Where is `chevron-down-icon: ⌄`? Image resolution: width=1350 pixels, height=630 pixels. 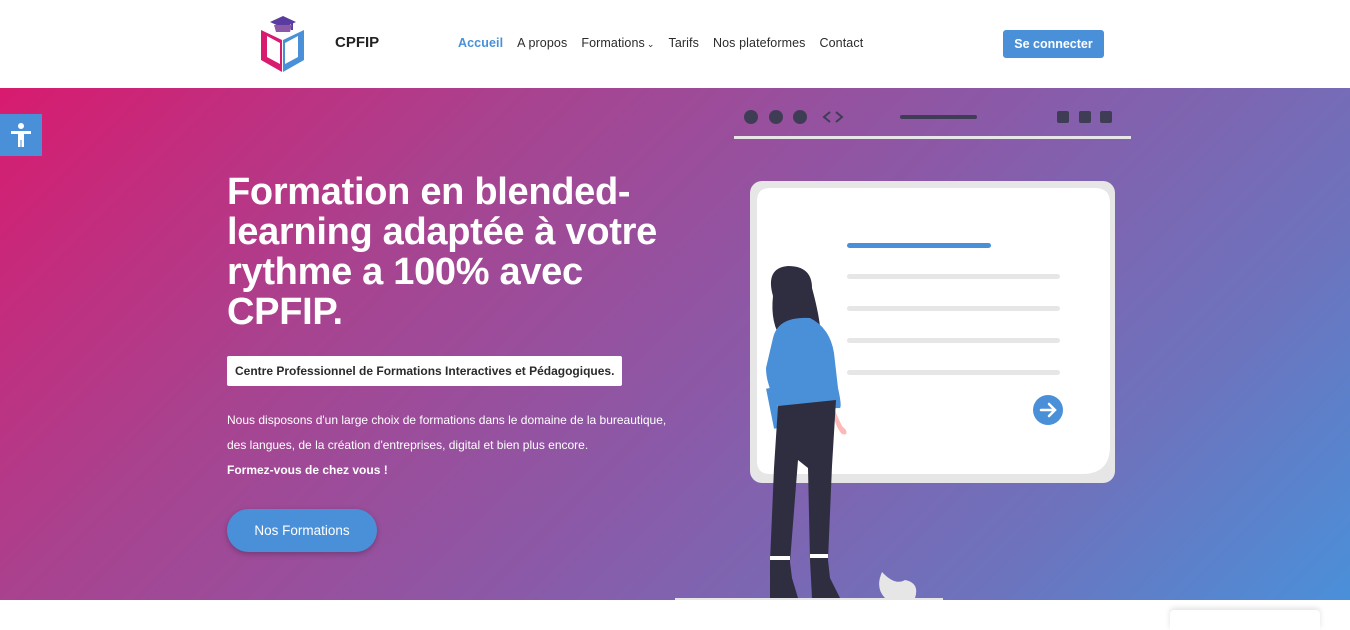
chevron-down-icon: ⌄ is located at coordinates (650, 44).